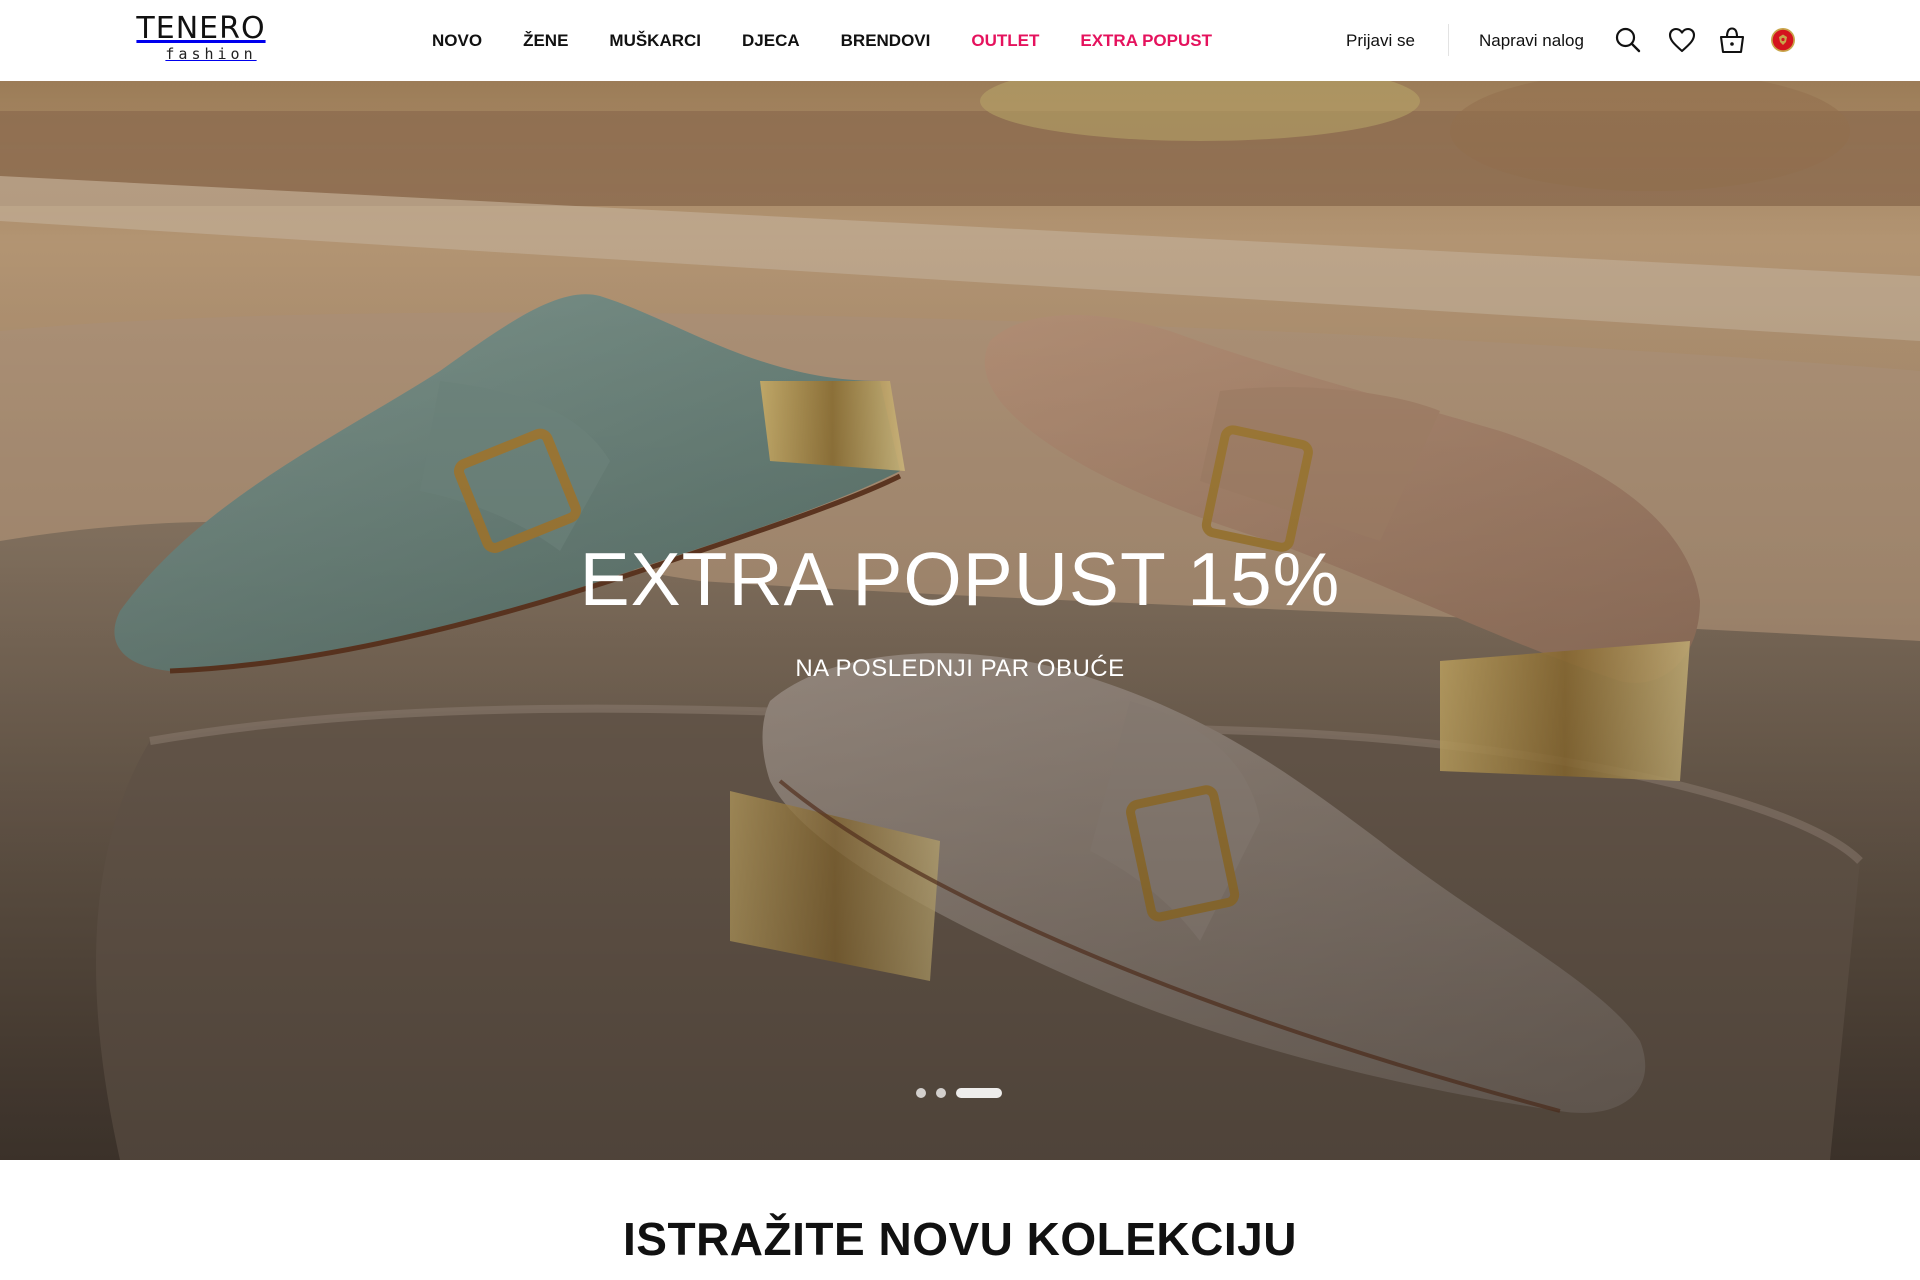 This screenshot has width=1920, height=1280. What do you see at coordinates (1005, 41) in the screenshot?
I see `nav-item-outlet: OUTLET` at bounding box center [1005, 41].